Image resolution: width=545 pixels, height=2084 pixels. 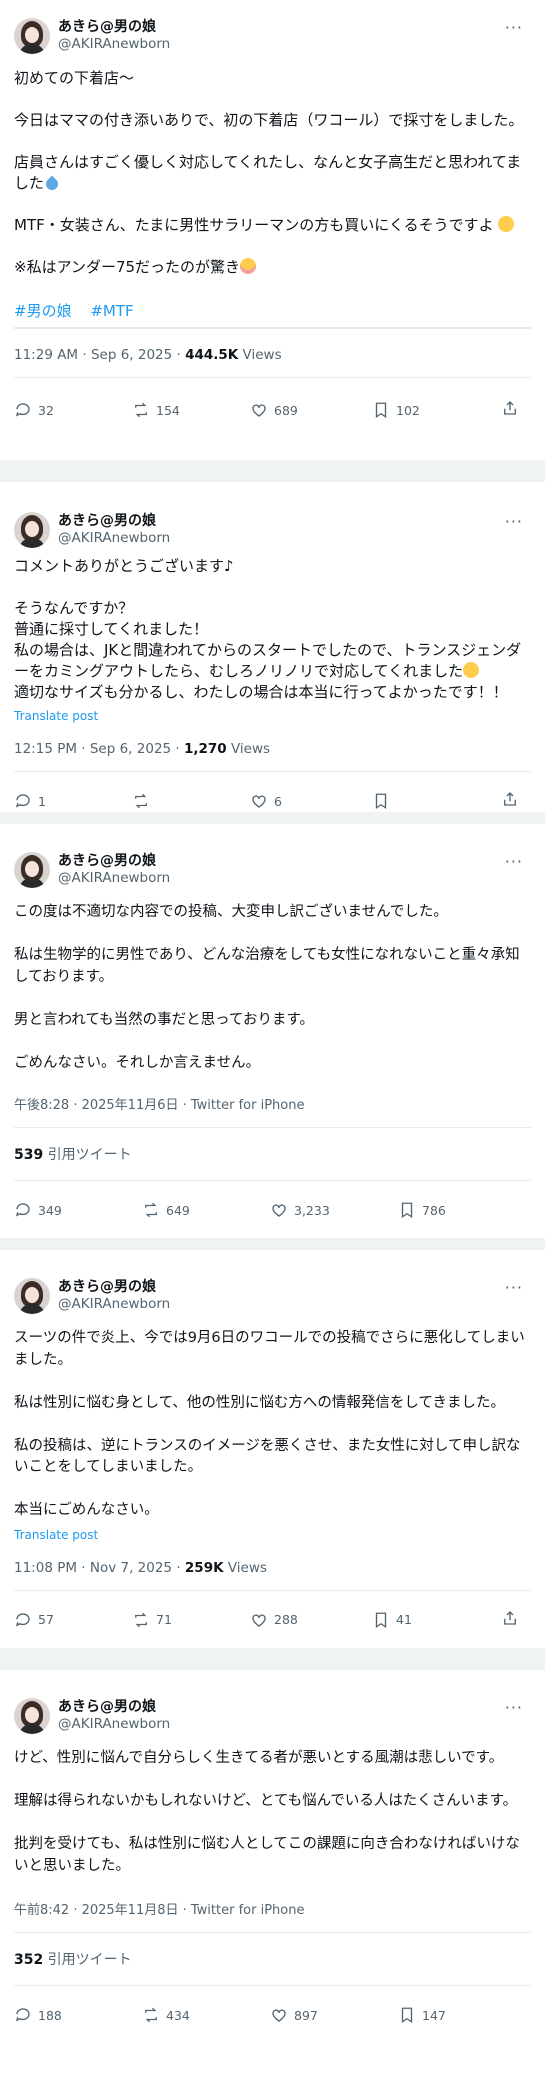 What do you see at coordinates (191, 801) in the screenshot?
I see `repost-button` at bounding box center [191, 801].